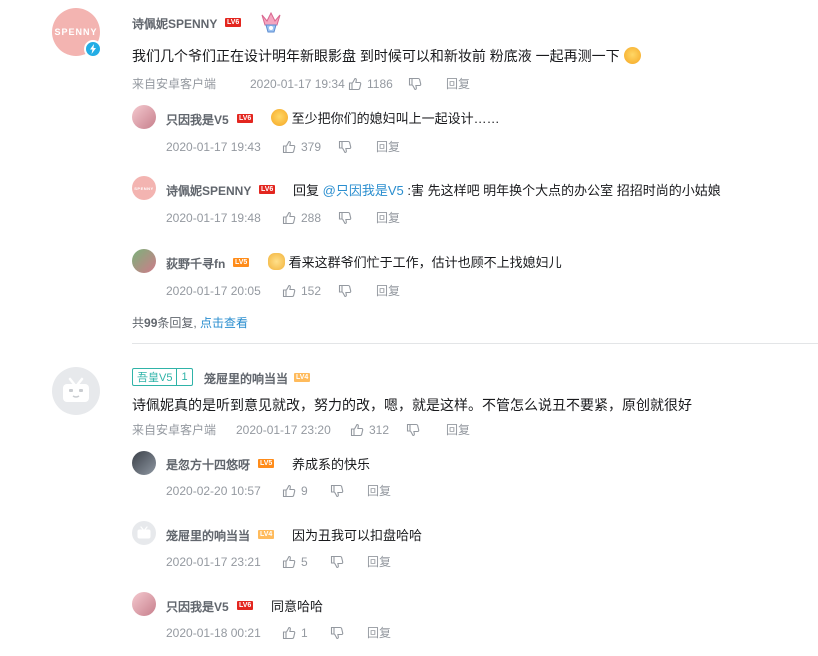 This screenshot has height=656, width=818. Describe the element at coordinates (195, 263) in the screenshot. I see `username: 荻野千寻fn` at that location.